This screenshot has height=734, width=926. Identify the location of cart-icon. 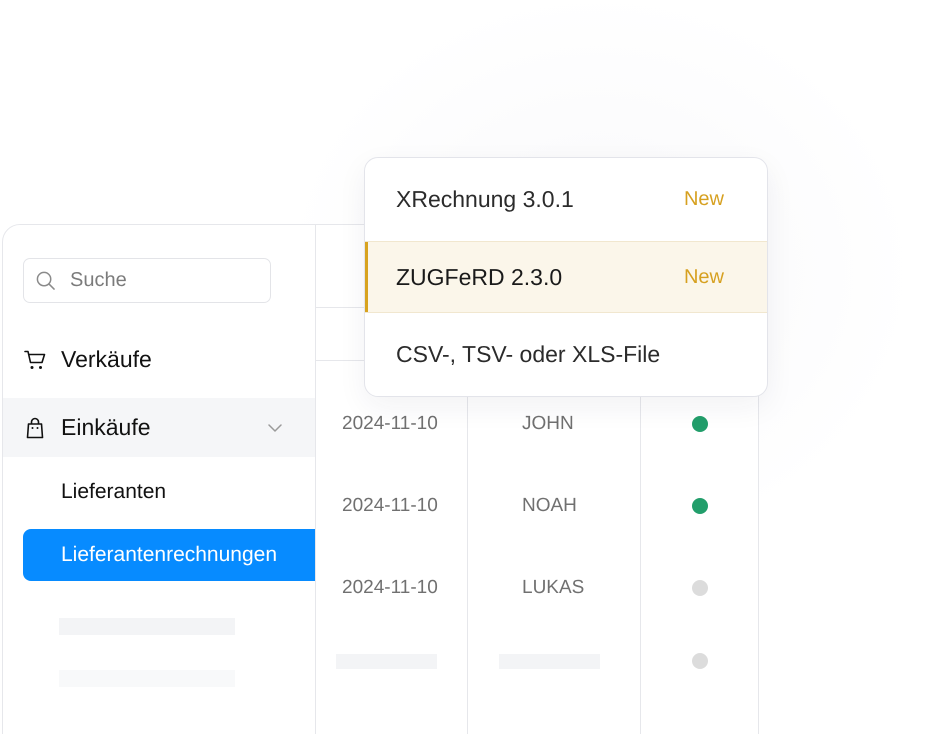
(35, 360).